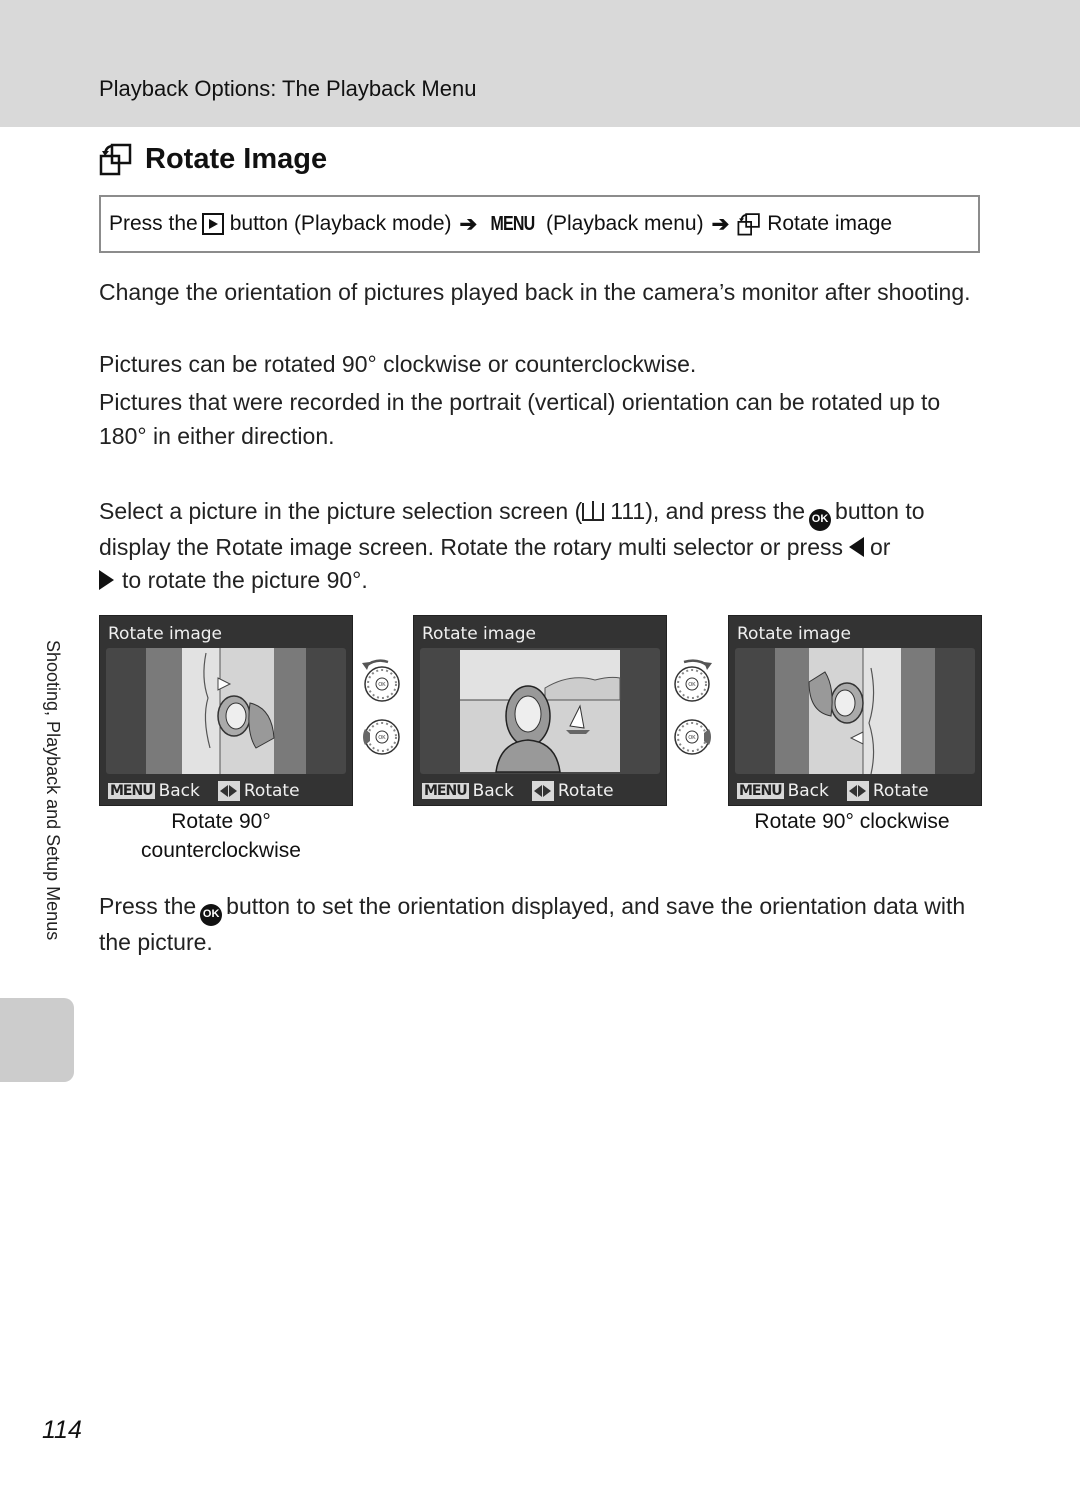  Describe the element at coordinates (221, 850) in the screenshot. I see `caption-line: counterclockwise` at that location.